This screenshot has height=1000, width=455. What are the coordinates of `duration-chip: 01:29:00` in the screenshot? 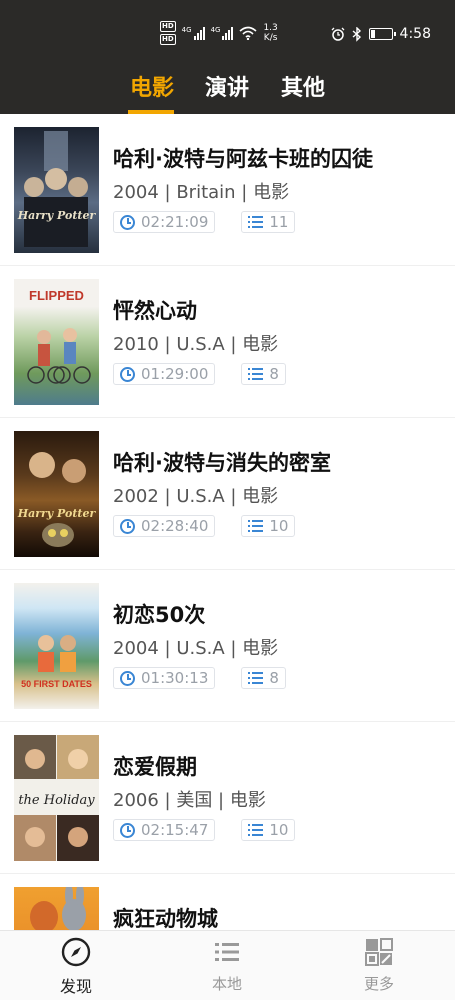 It's located at (164, 374).